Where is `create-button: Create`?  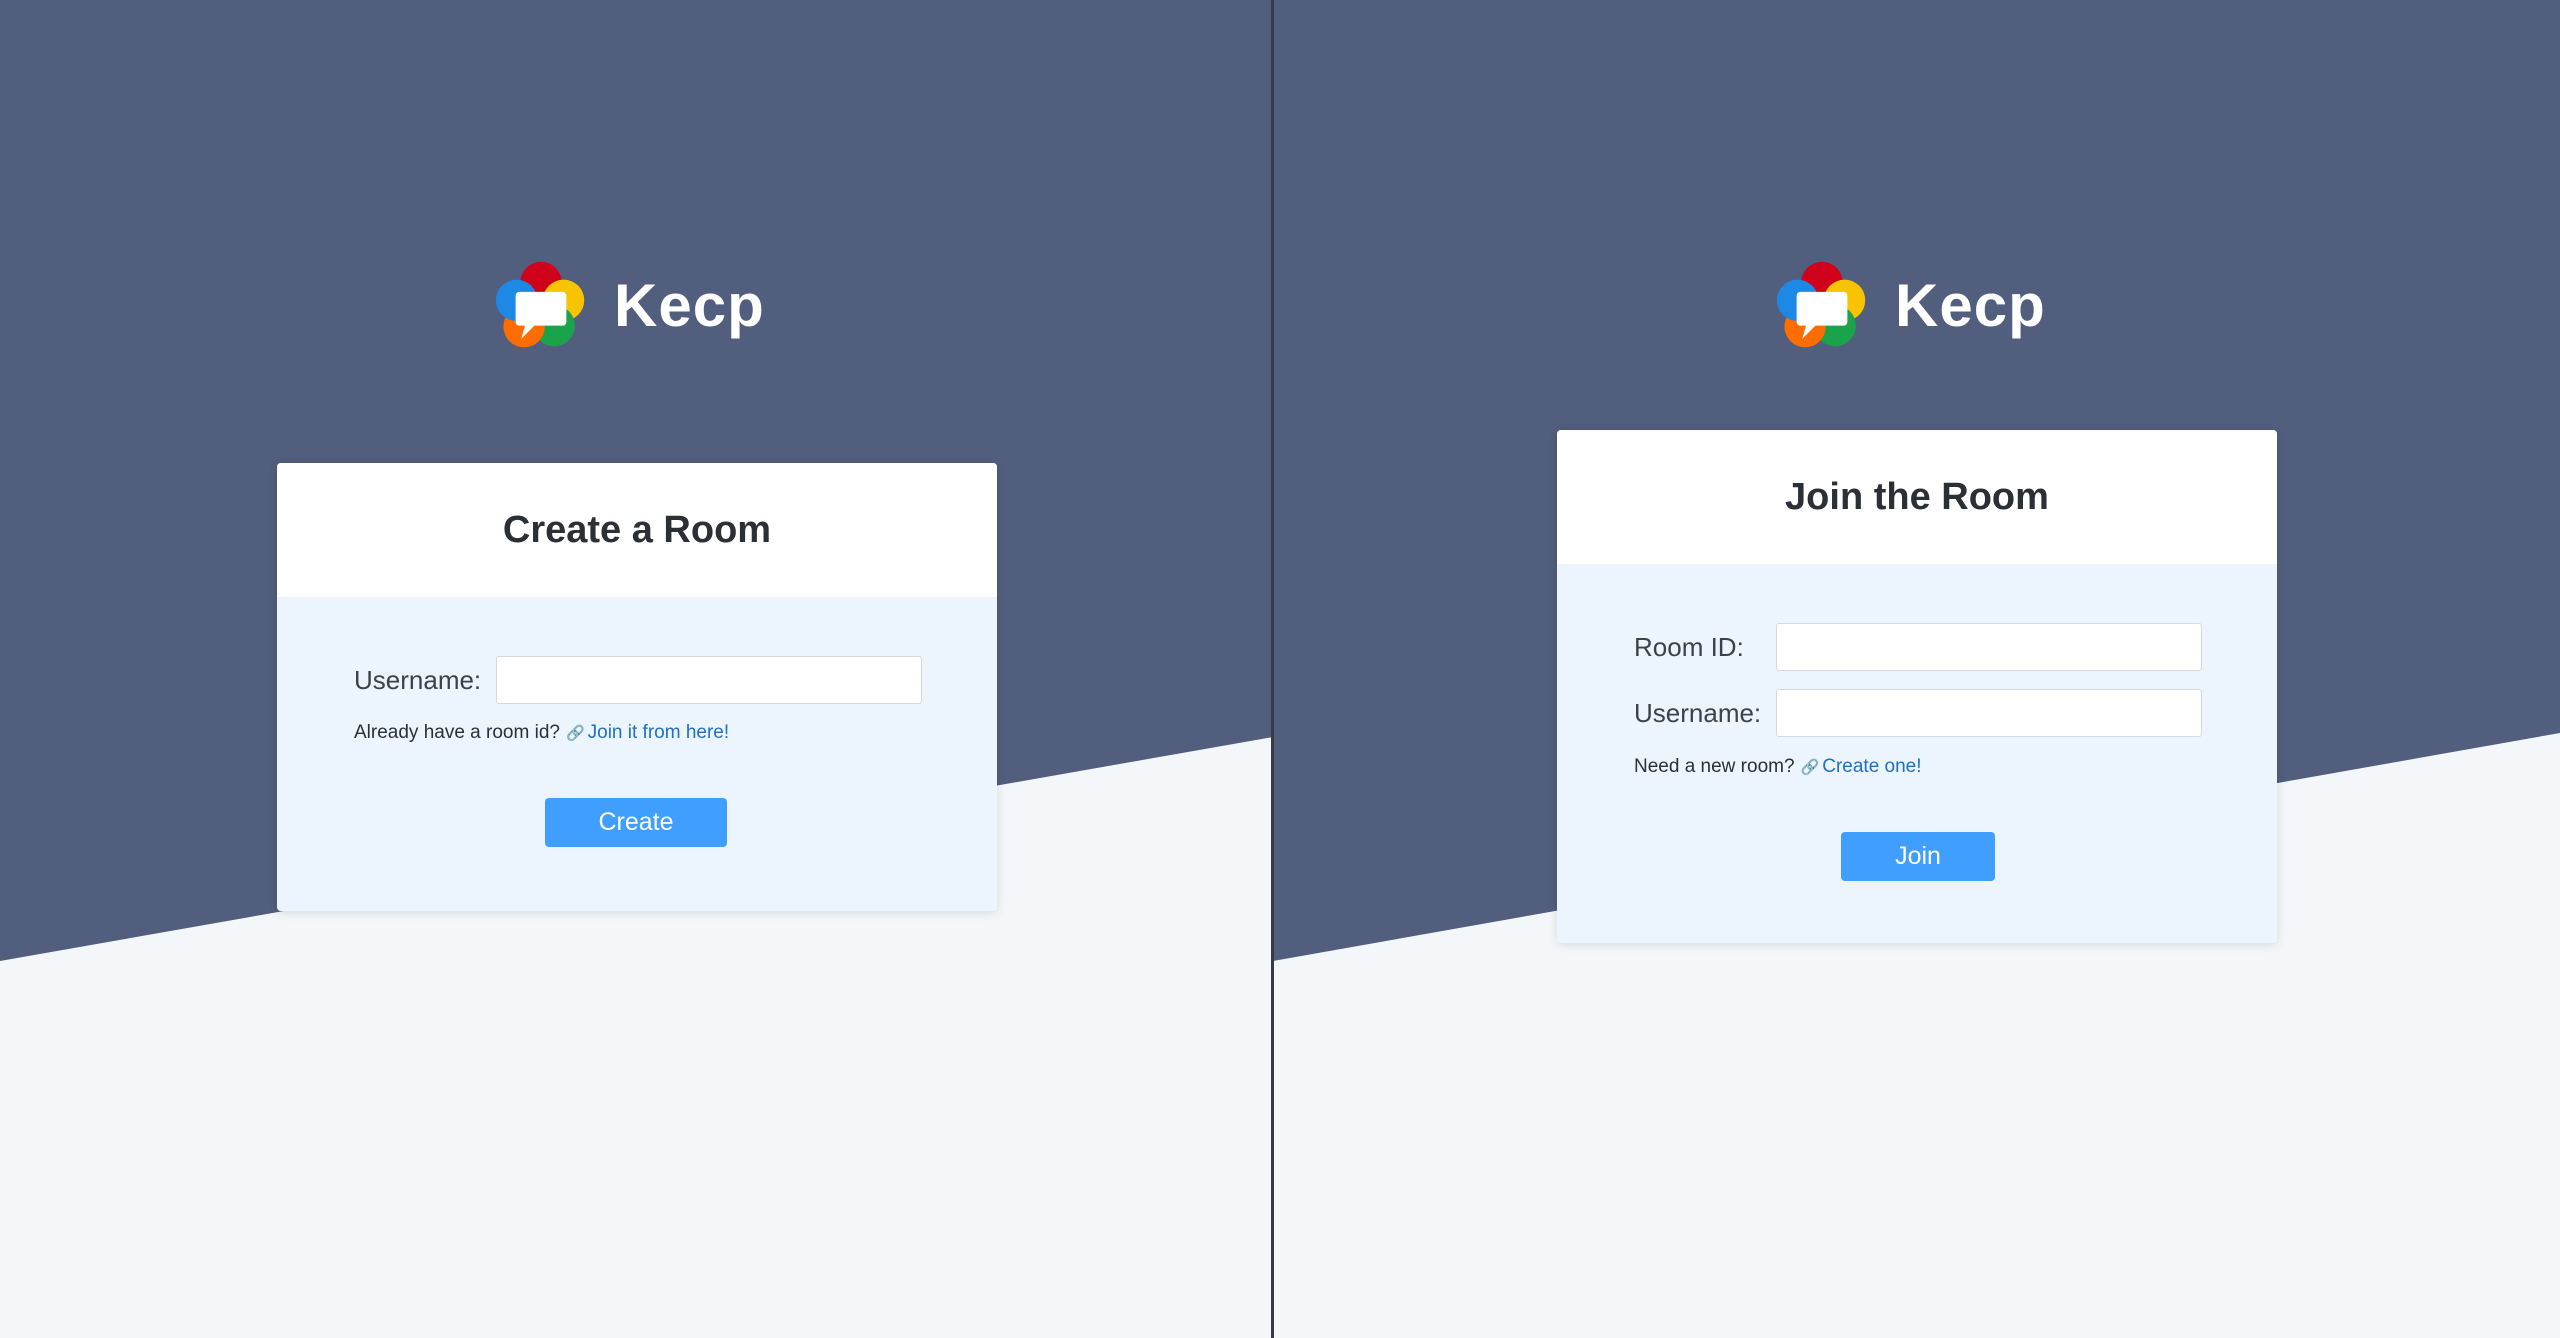 create-button: Create is located at coordinates (636, 822).